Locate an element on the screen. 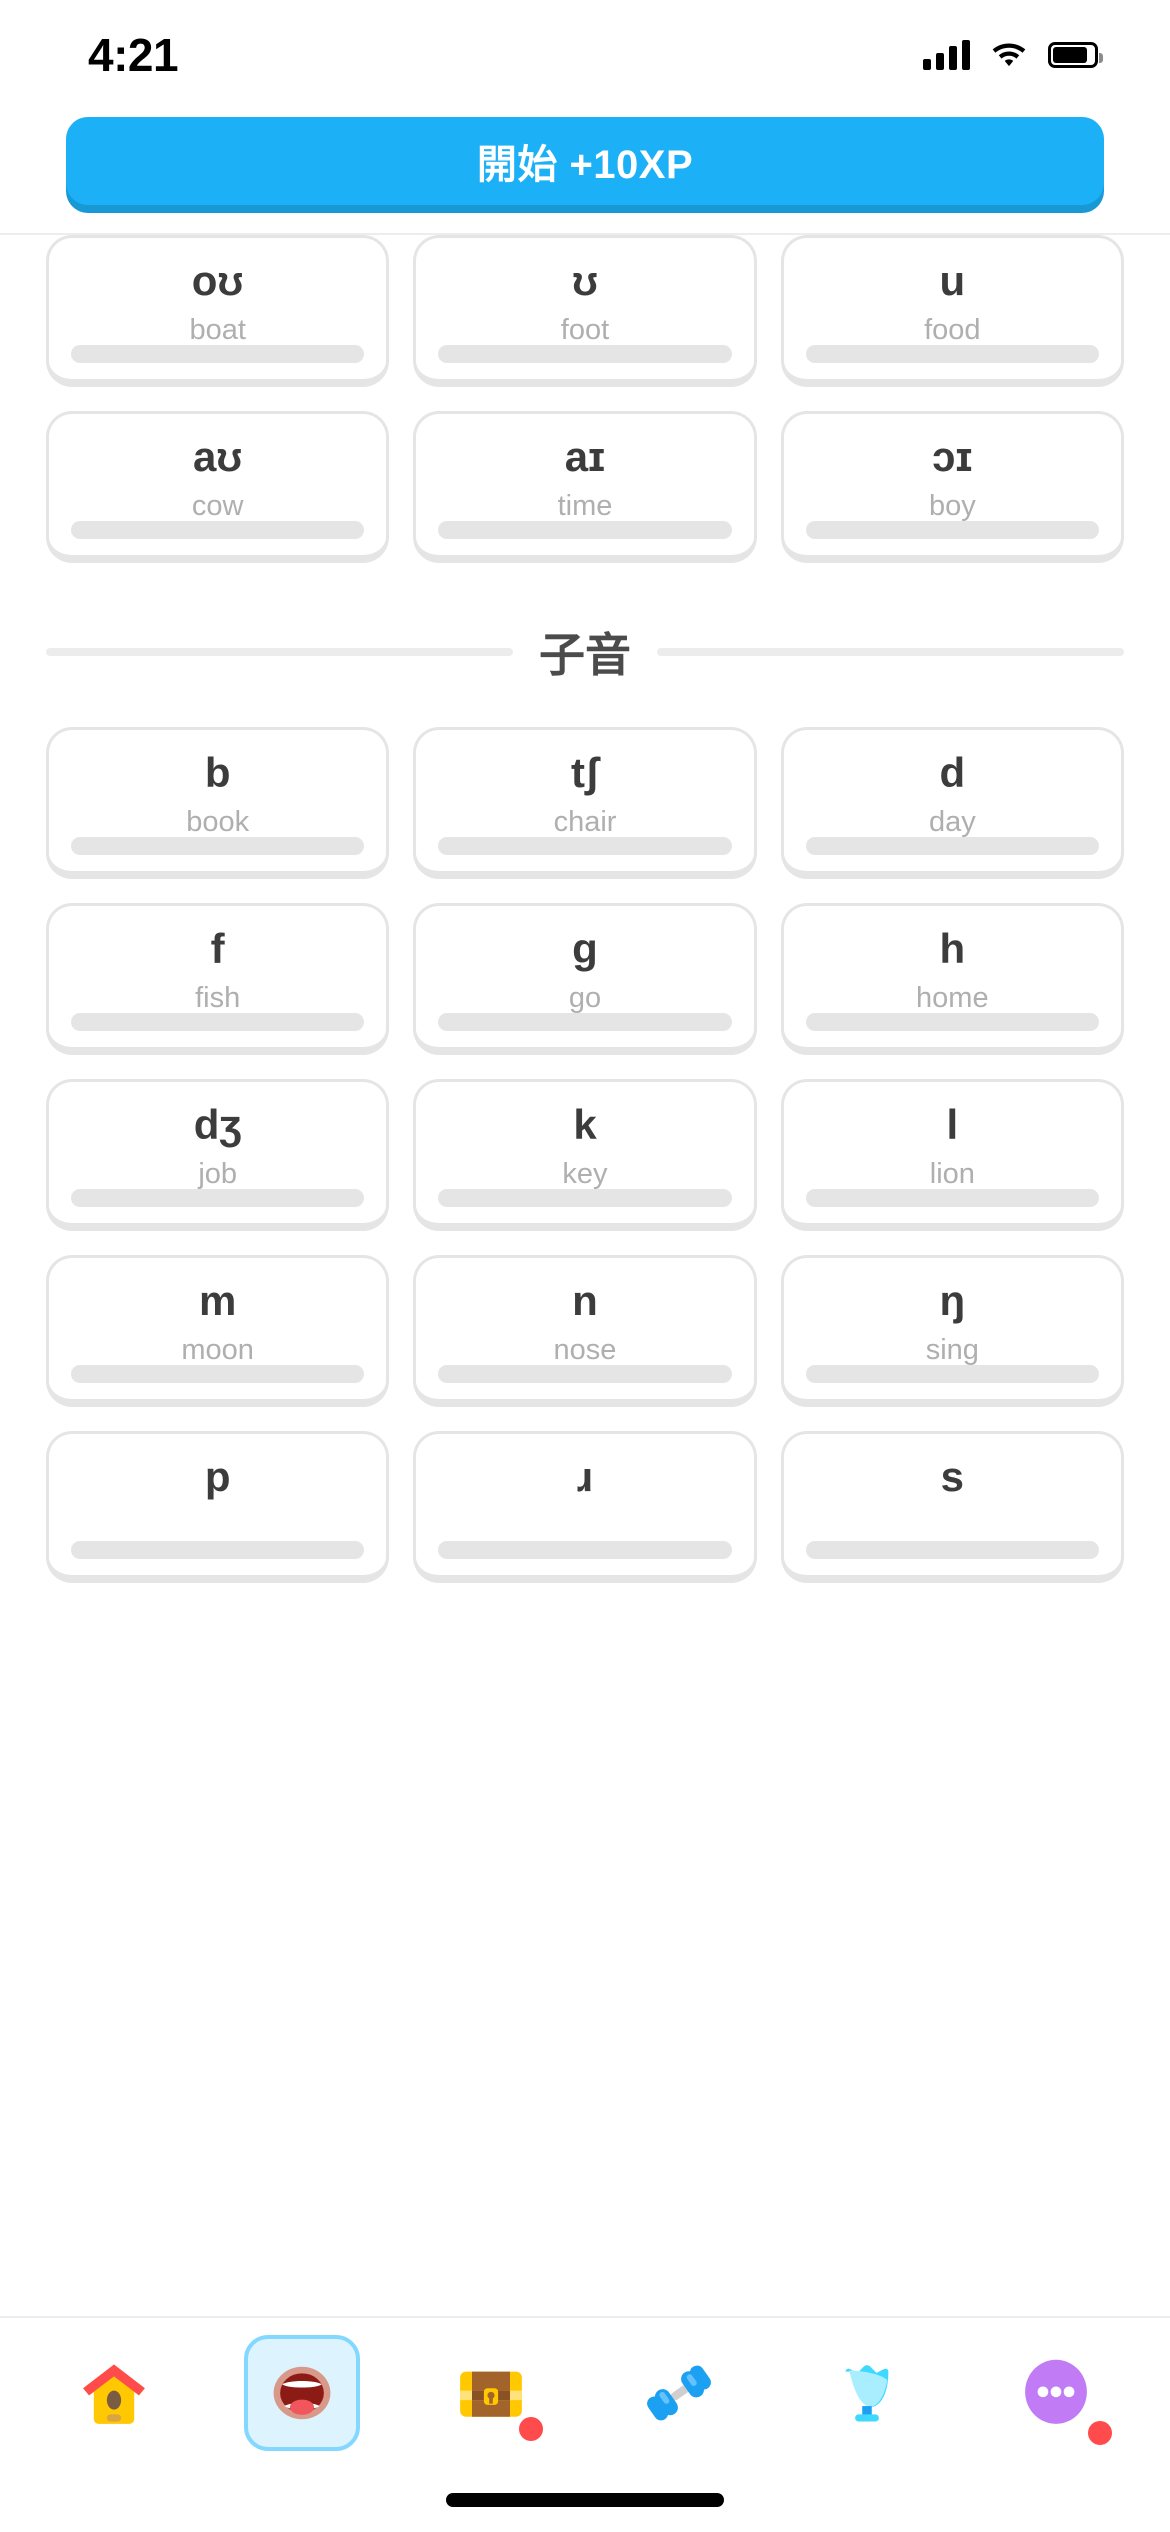  mouth-icon is located at coordinates (302, 2393).